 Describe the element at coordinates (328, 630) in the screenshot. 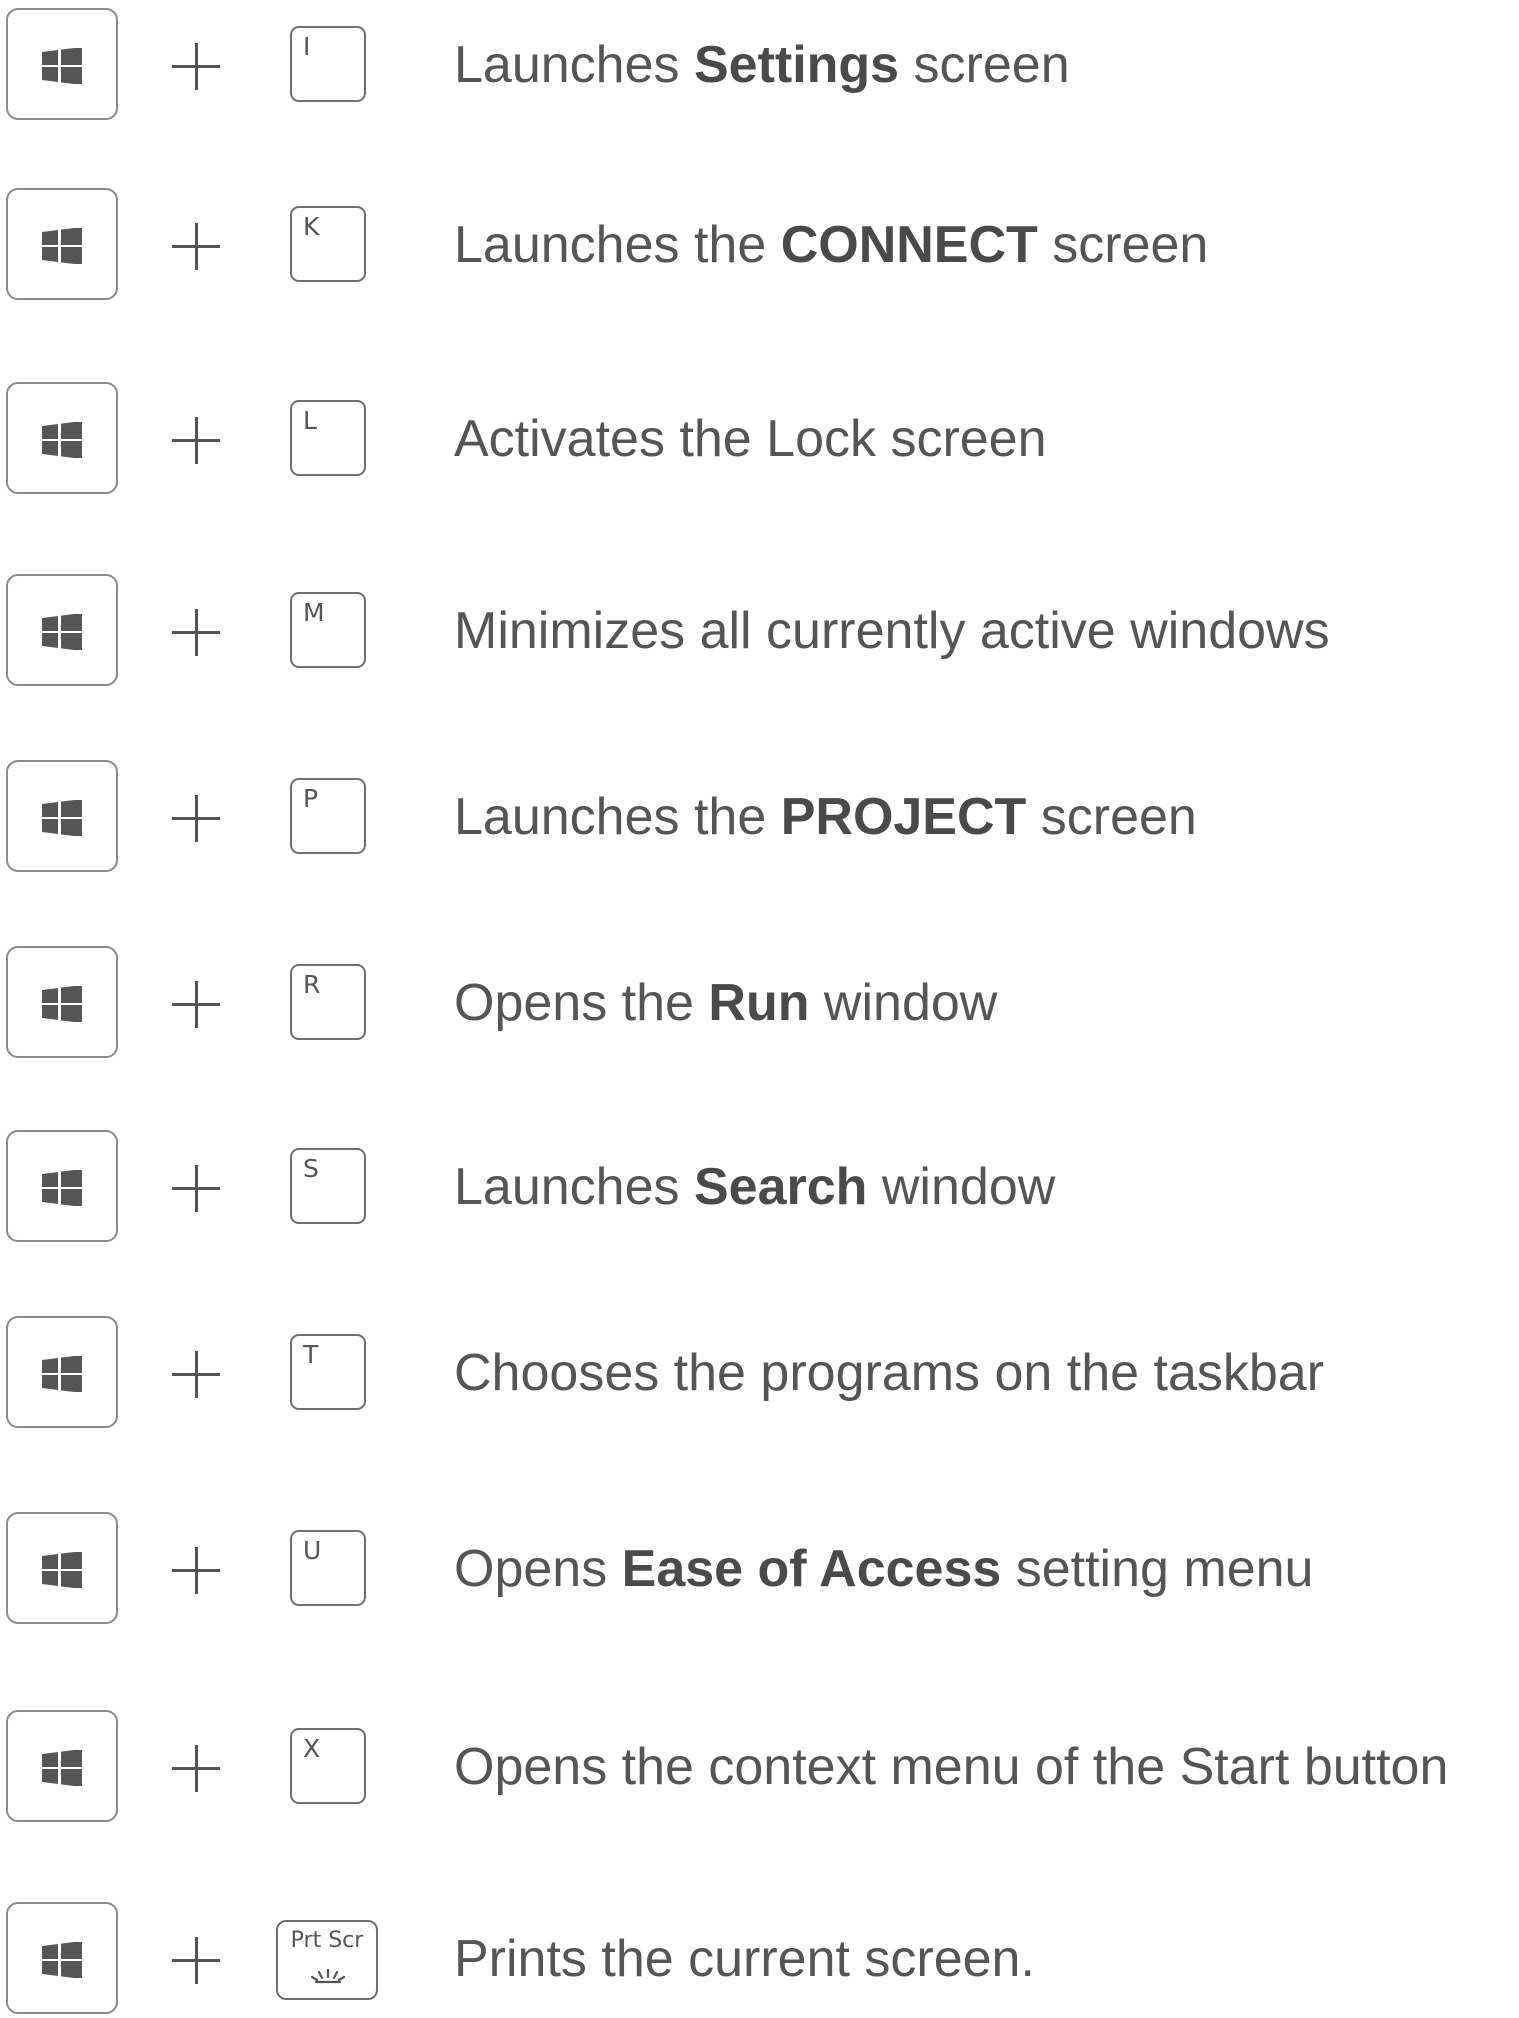

I see `key-m: M` at that location.